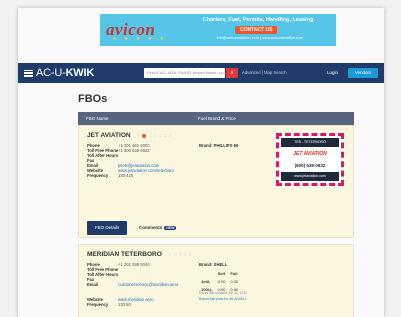 The image size is (401, 317). What do you see at coordinates (223, 299) in the screenshot?
I see `report-price-link: Report fuel price for Jet-A/100LL` at bounding box center [223, 299].